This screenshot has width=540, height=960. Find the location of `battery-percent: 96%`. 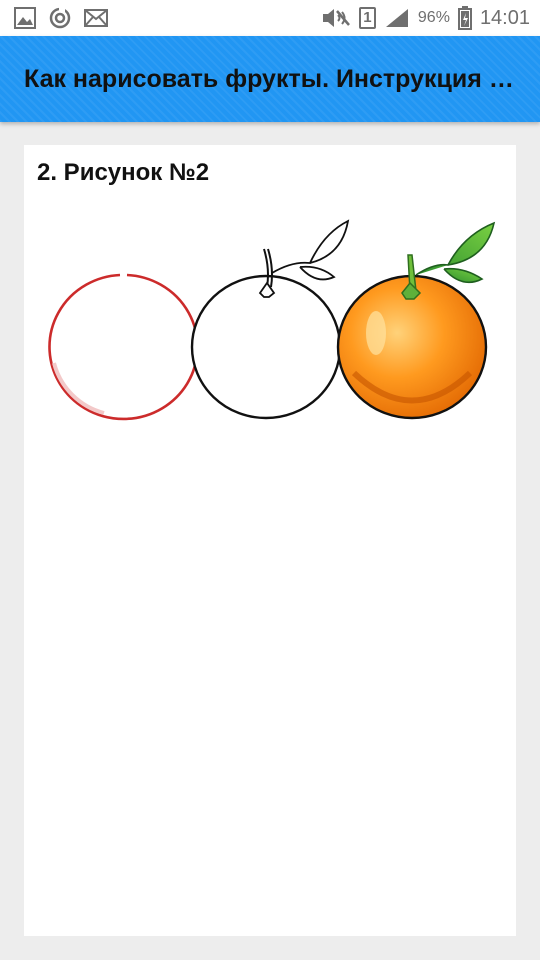

battery-percent: 96% is located at coordinates (433, 17).